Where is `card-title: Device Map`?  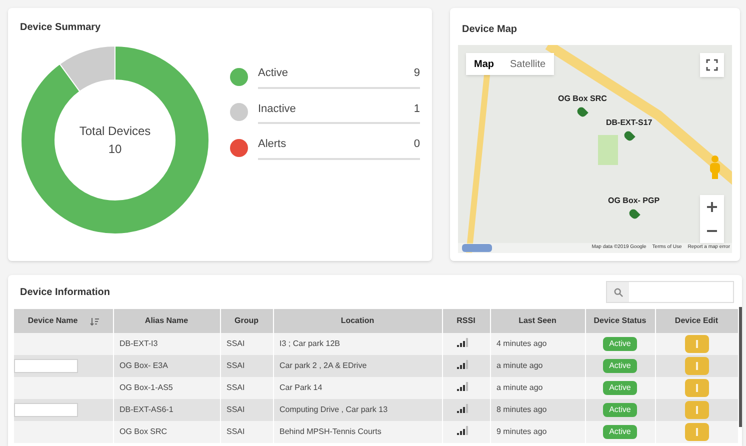 card-title: Device Map is located at coordinates (490, 30).